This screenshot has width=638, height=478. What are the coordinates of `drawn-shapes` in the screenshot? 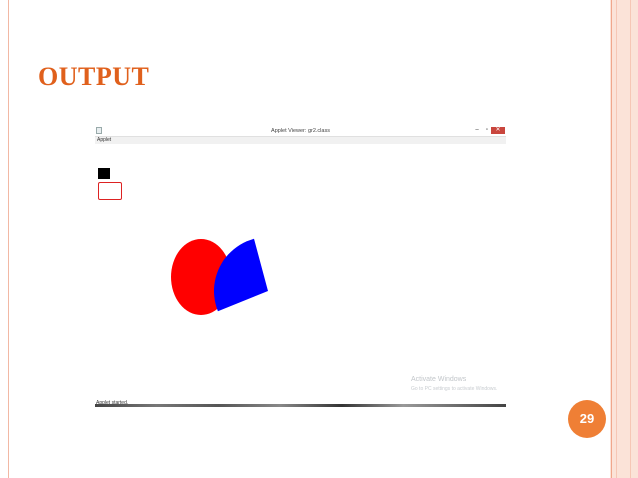 It's located at (219, 276).